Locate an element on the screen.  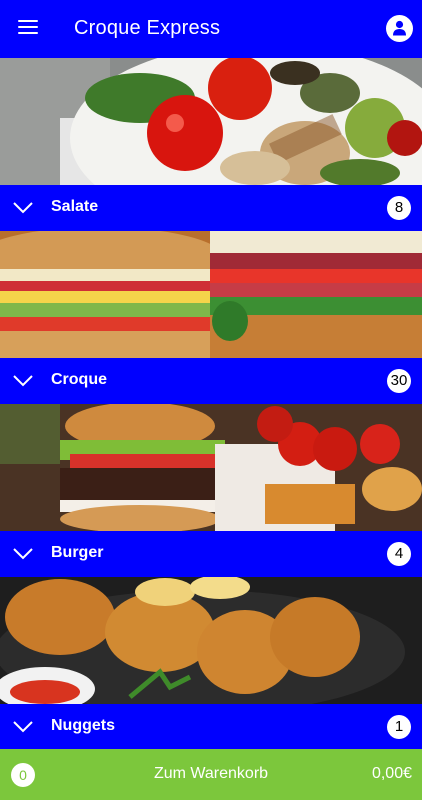
category-bar-nuggets: Nuggets 1 is located at coordinates (211, 727).